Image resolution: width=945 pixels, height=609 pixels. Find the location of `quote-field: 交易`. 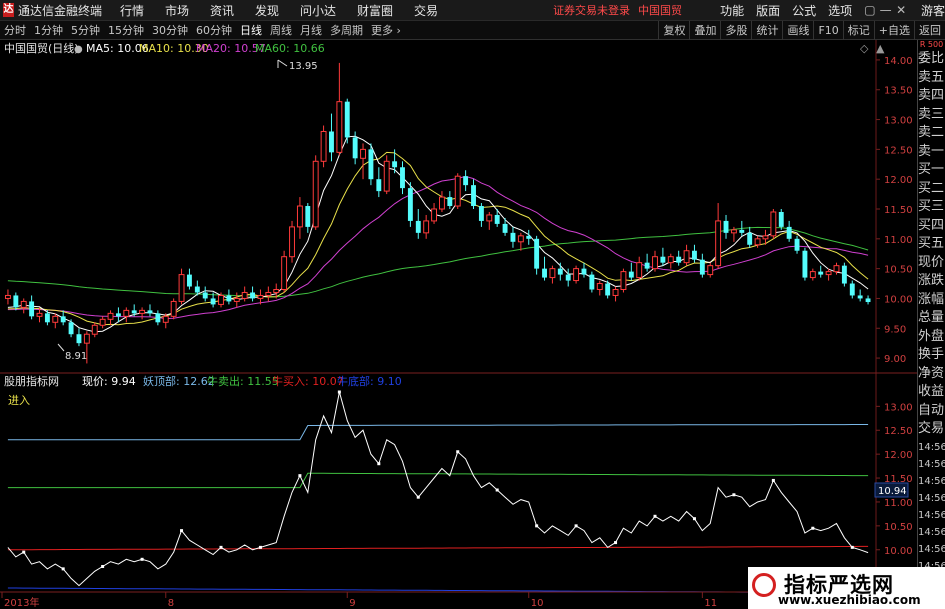

quote-field: 交易 is located at coordinates (931, 429).